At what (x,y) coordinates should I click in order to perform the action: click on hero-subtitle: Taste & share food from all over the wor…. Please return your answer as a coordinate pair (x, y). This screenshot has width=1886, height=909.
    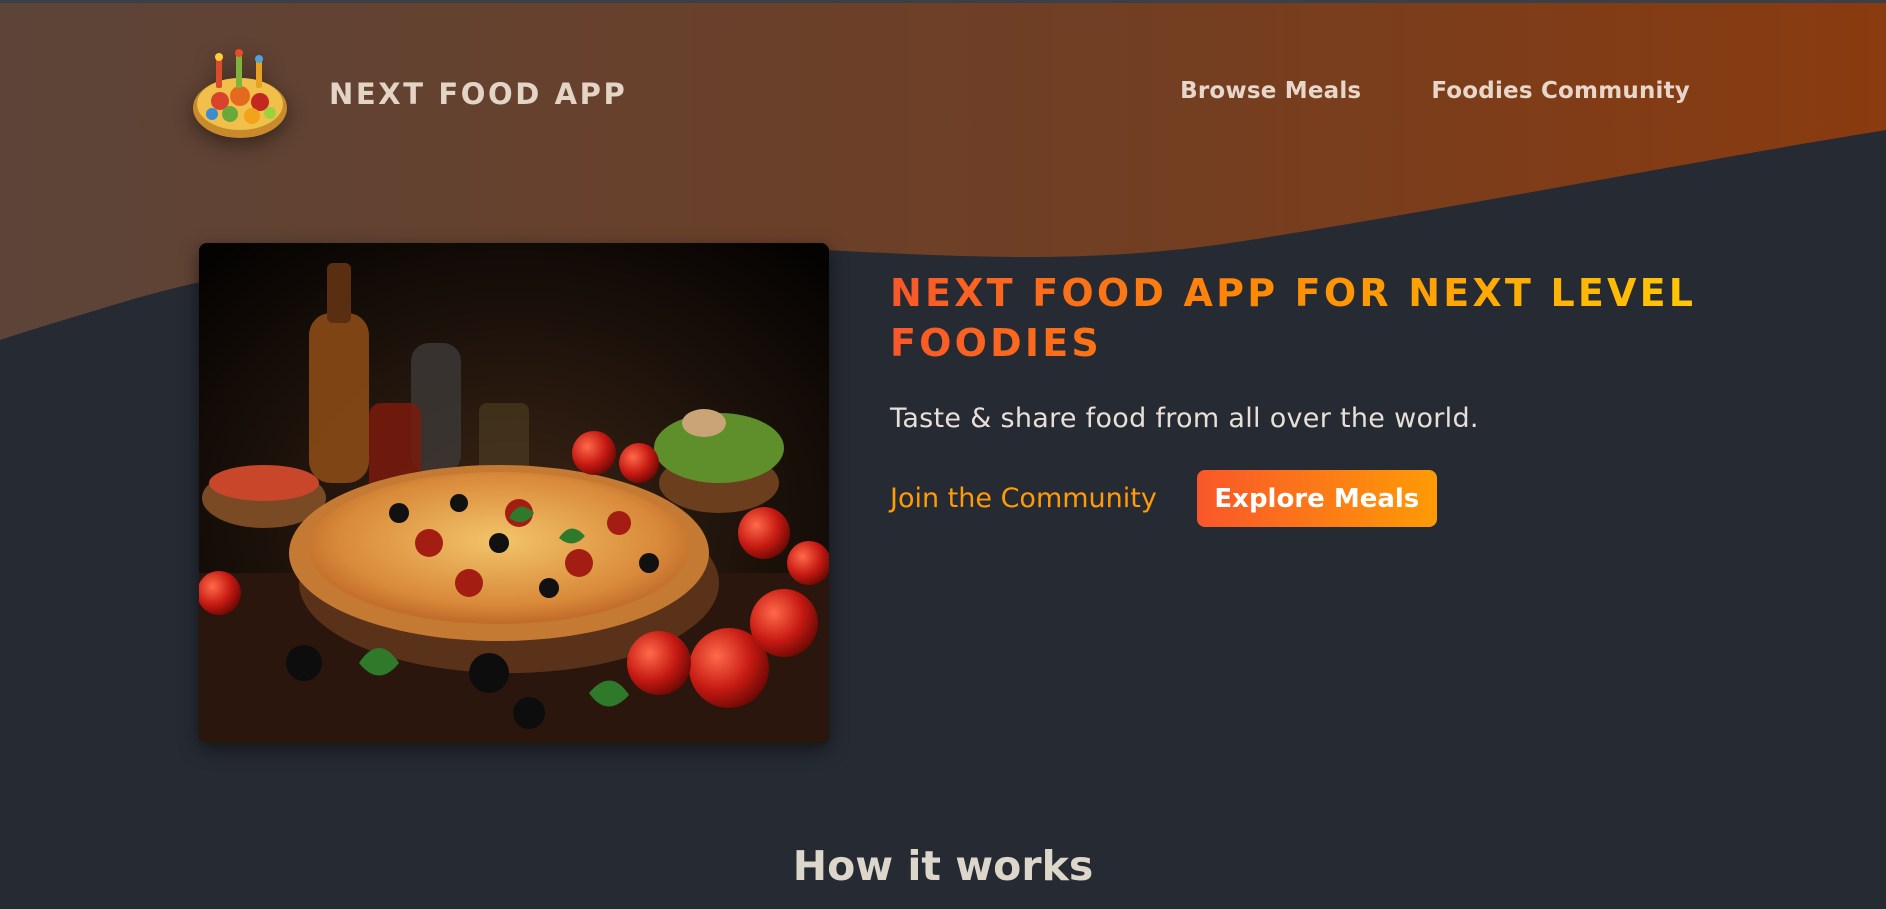
    Looking at the image, I should click on (1184, 418).